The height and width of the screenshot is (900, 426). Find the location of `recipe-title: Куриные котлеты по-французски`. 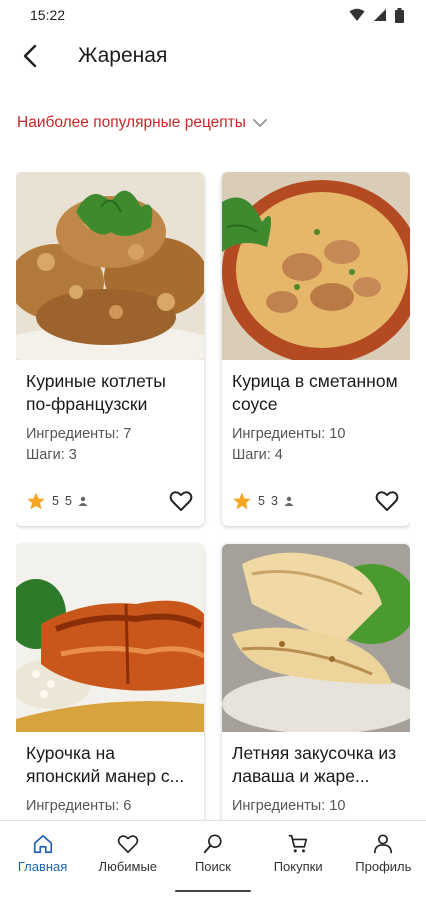

recipe-title: Куриные котлеты по-французски is located at coordinates (96, 392).